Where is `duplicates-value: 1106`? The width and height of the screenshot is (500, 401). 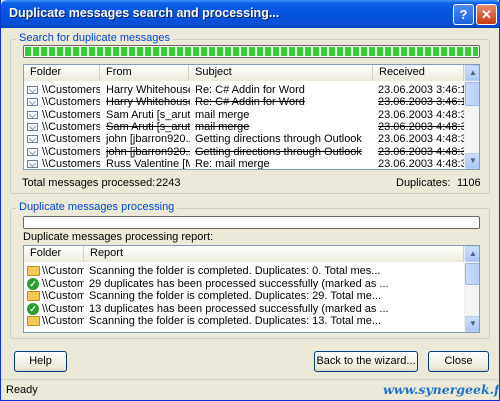
duplicates-value: 1106 is located at coordinates (469, 183).